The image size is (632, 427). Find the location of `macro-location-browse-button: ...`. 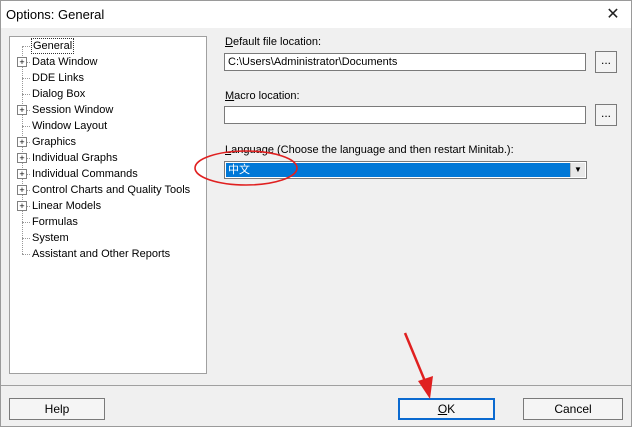

macro-location-browse-button: ... is located at coordinates (606, 115).